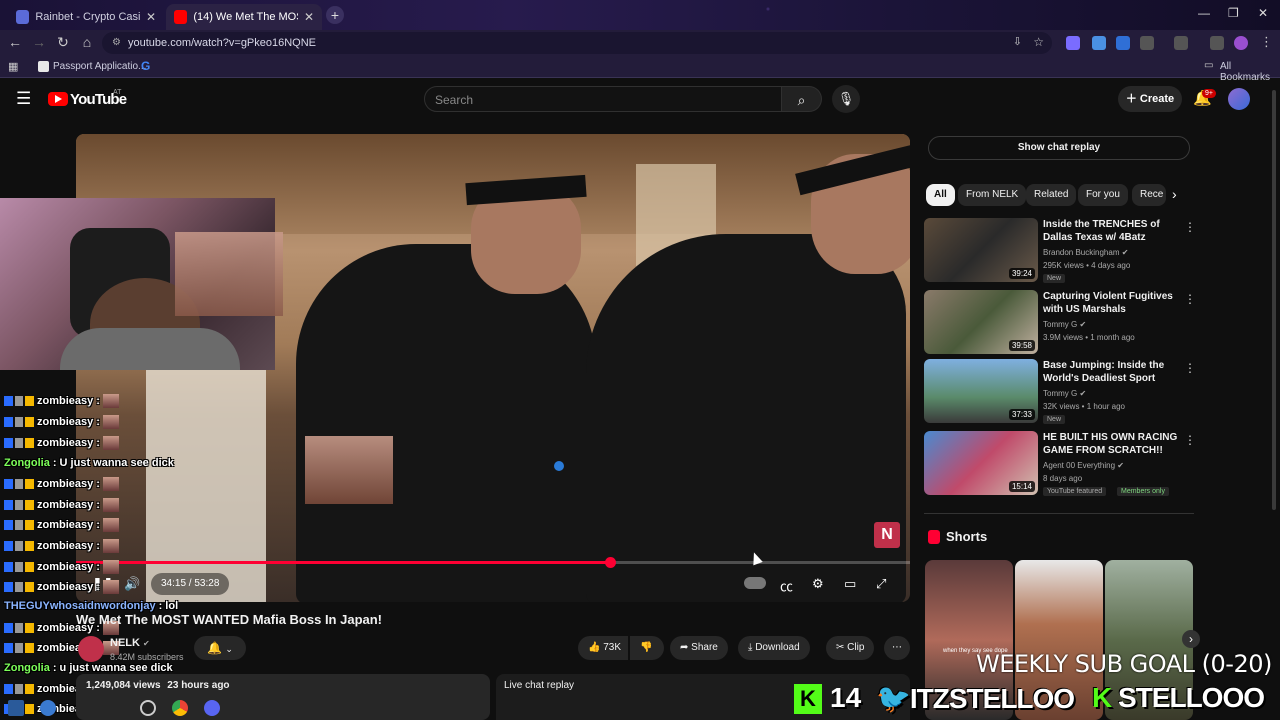 The height and width of the screenshot is (720, 1280). I want to click on discord-icon, so click(212, 708).